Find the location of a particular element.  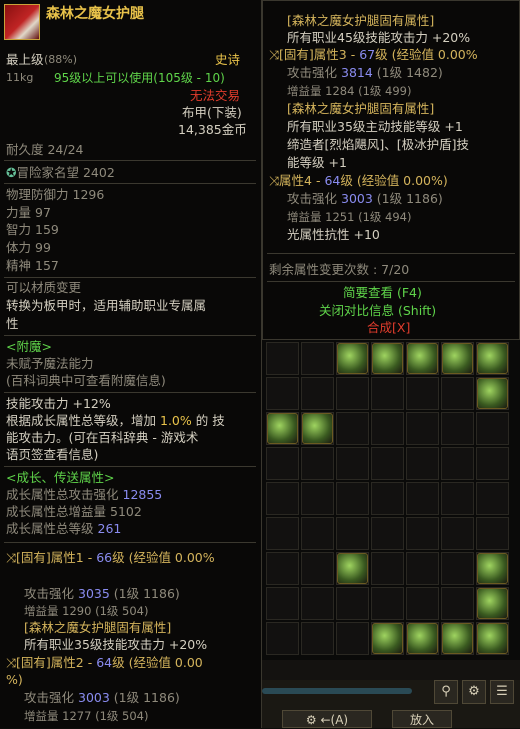

growth-lvl: 成长属性总等级 261 is located at coordinates (63, 529).